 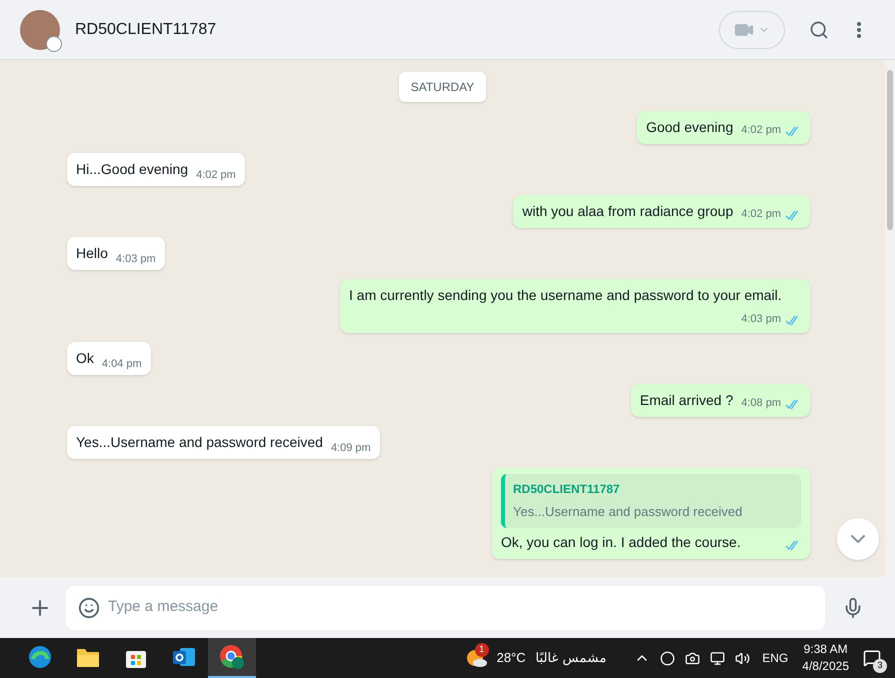 What do you see at coordinates (628, 211) in the screenshot?
I see `message-text: with you alaa from radiance group` at bounding box center [628, 211].